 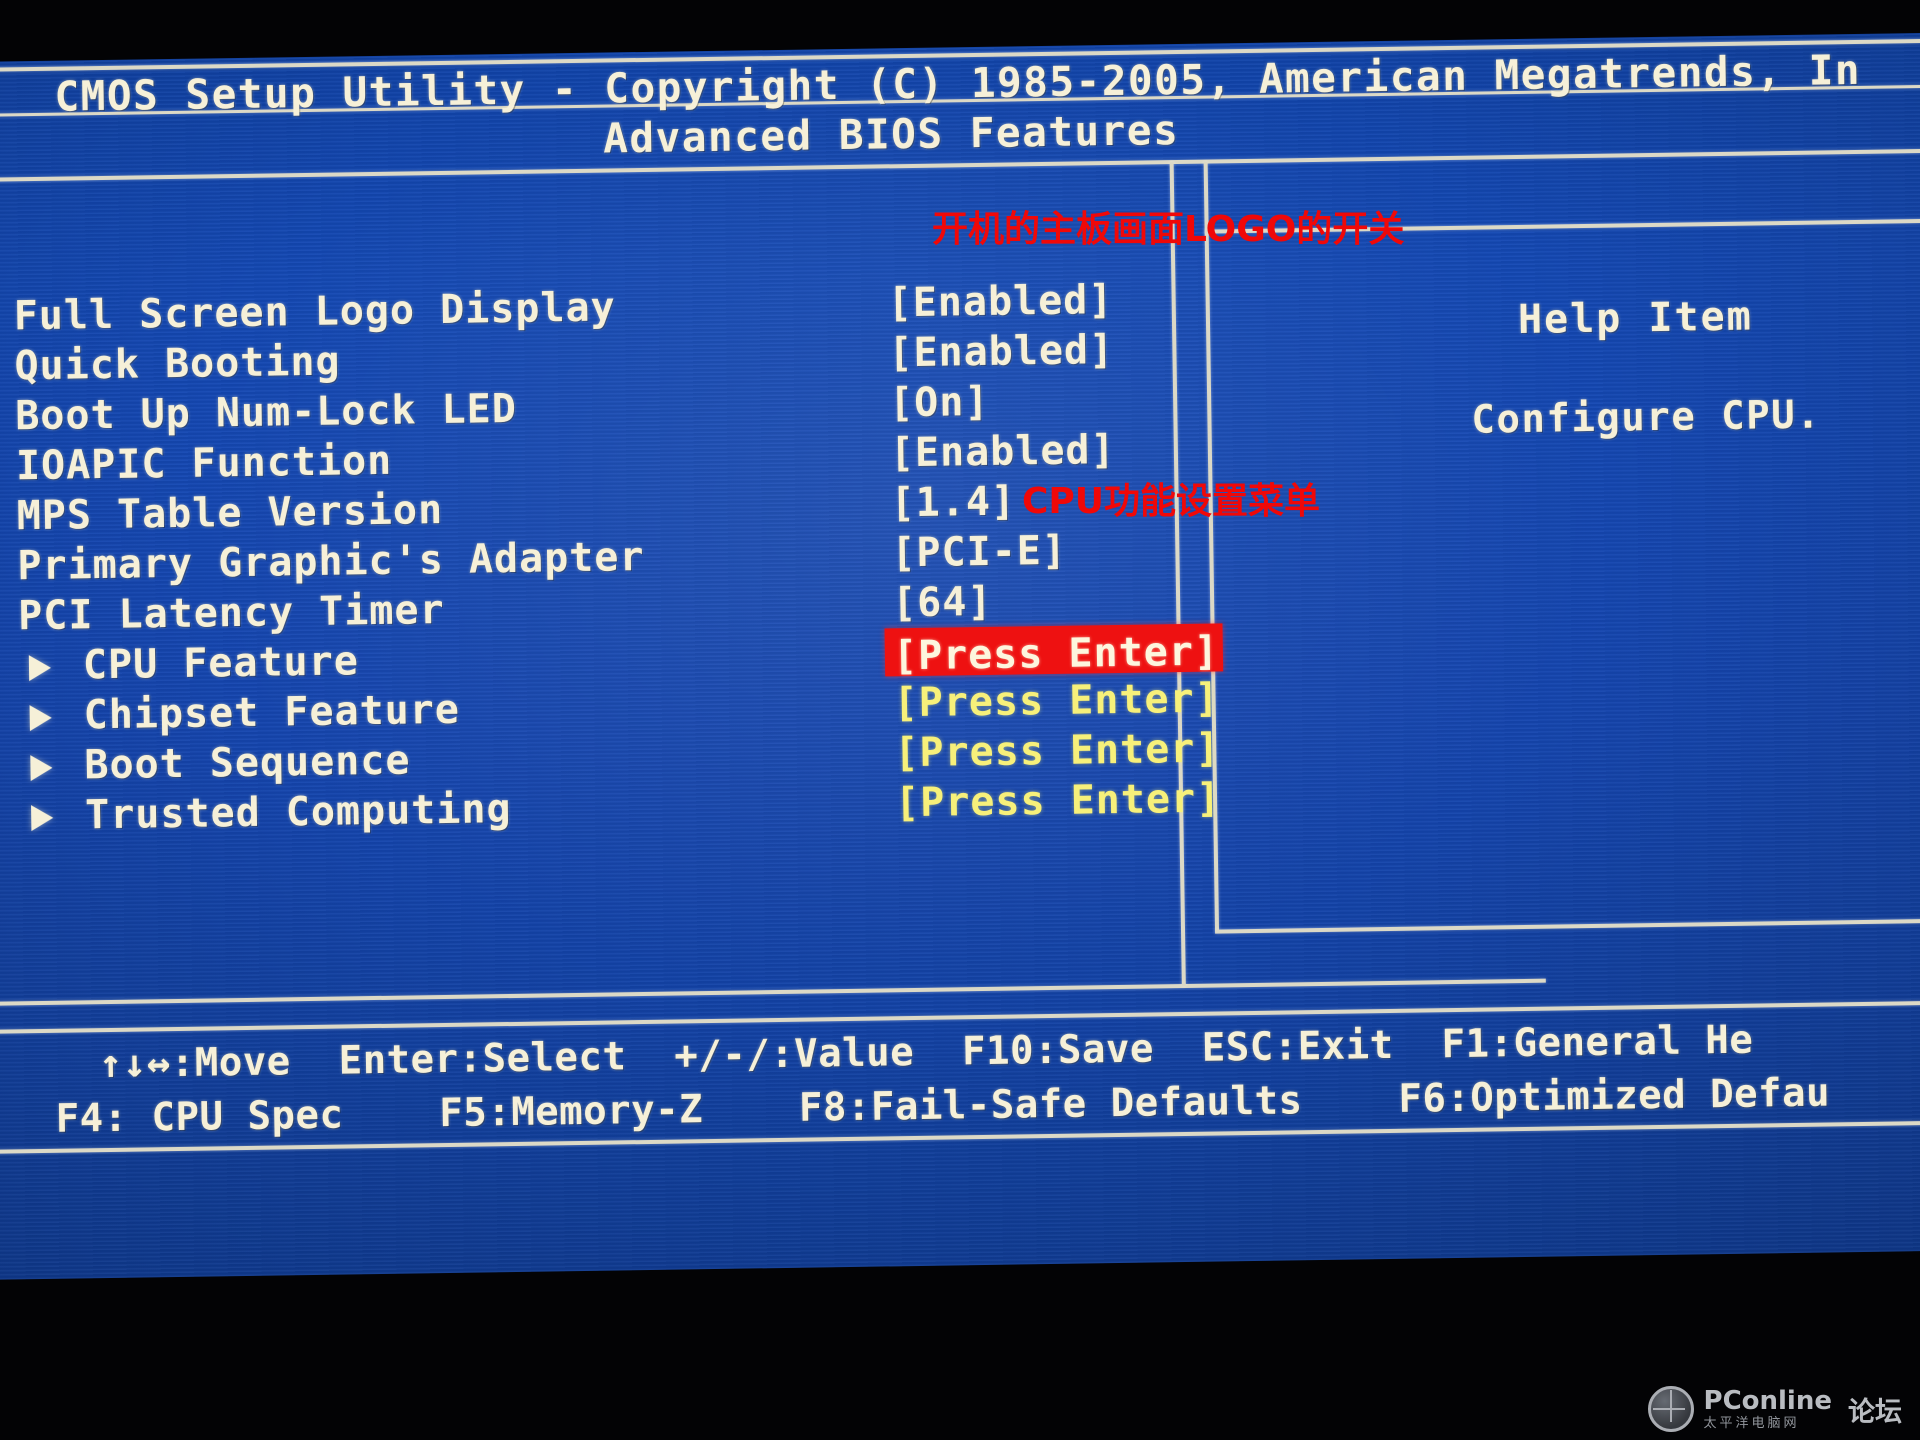 I want to click on globe-icon, so click(x=1670, y=1409).